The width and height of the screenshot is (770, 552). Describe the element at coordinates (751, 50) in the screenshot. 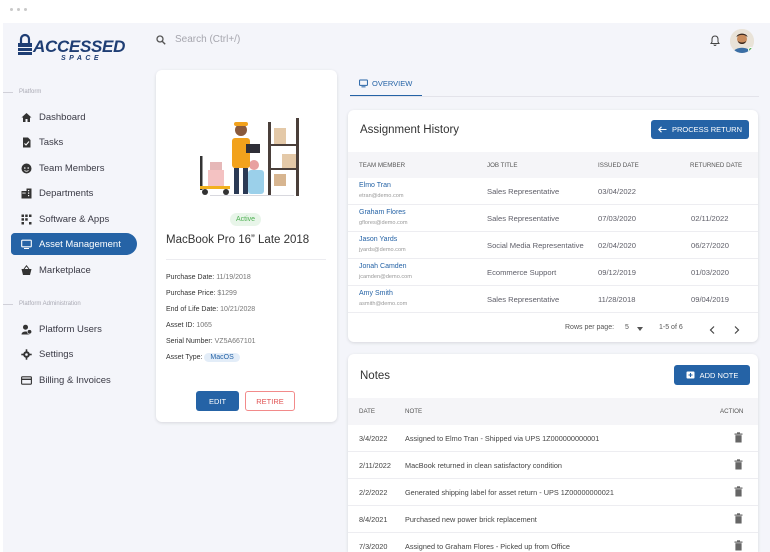

I see `online-status-dot` at that location.